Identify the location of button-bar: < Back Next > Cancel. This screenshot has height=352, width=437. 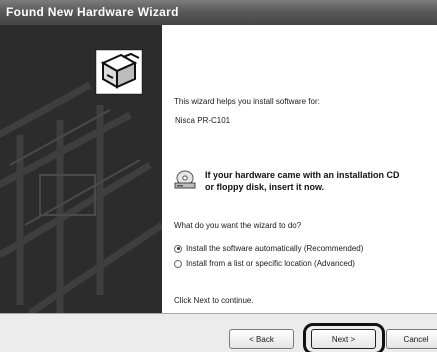
(218, 332).